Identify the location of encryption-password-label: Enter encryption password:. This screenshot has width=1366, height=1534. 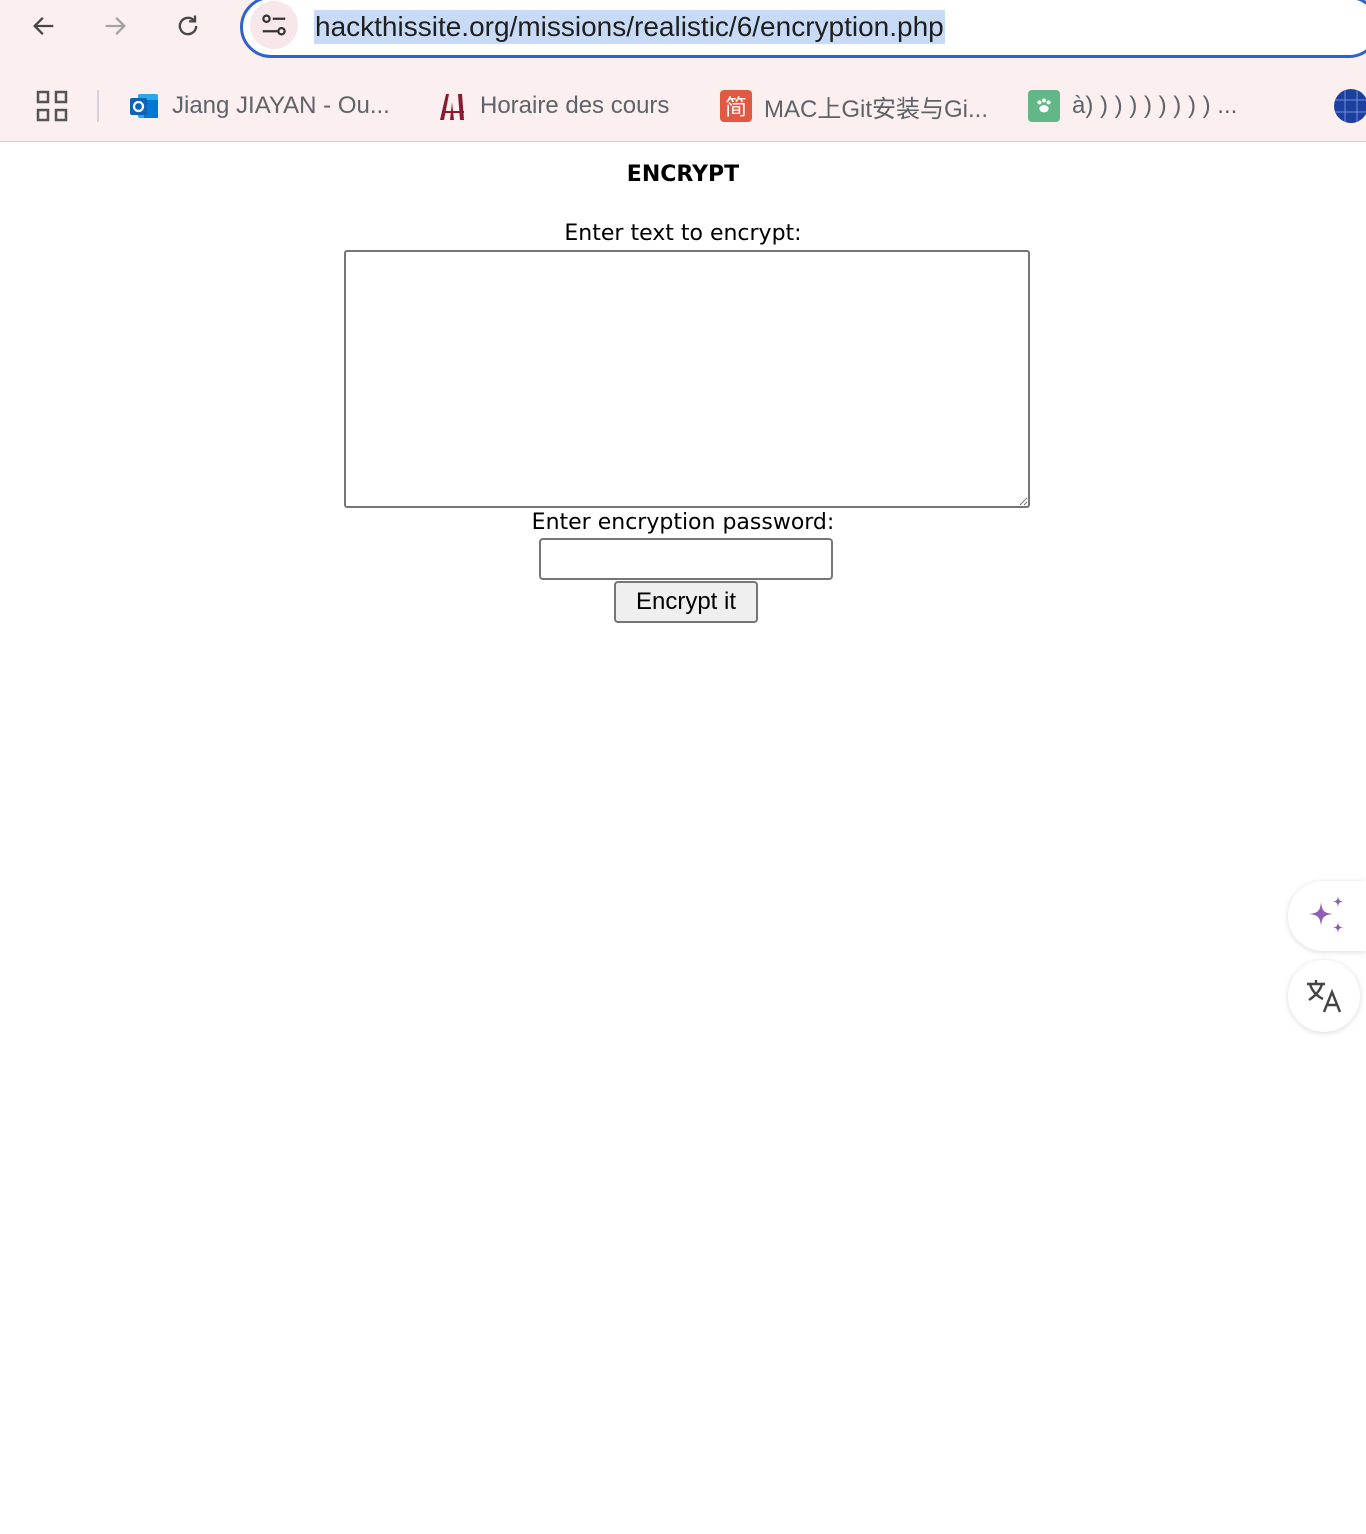
(683, 522).